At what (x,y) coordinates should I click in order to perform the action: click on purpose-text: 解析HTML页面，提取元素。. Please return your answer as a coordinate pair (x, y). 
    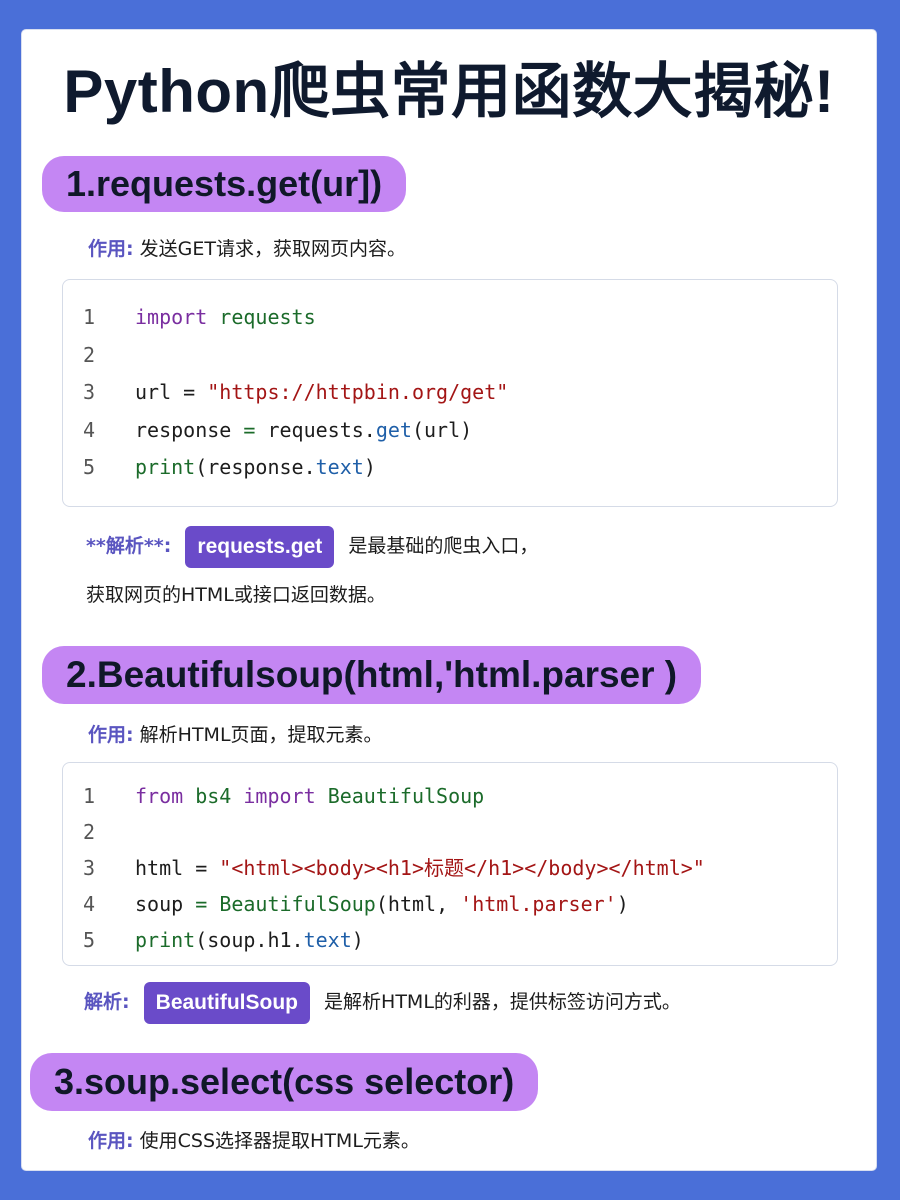
    Looking at the image, I should click on (261, 735).